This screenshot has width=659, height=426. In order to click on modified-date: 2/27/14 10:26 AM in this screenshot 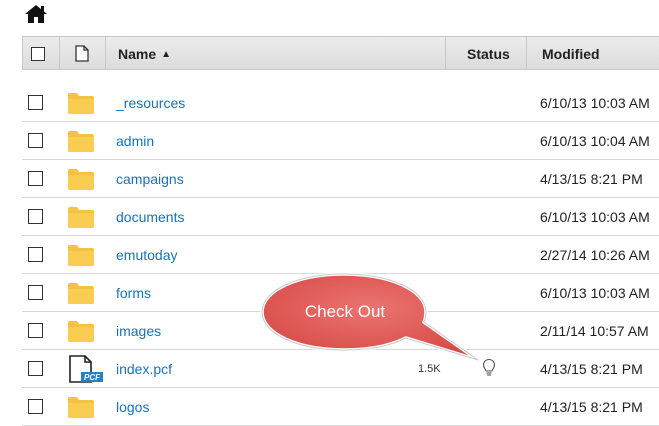, I will do `click(595, 255)`.